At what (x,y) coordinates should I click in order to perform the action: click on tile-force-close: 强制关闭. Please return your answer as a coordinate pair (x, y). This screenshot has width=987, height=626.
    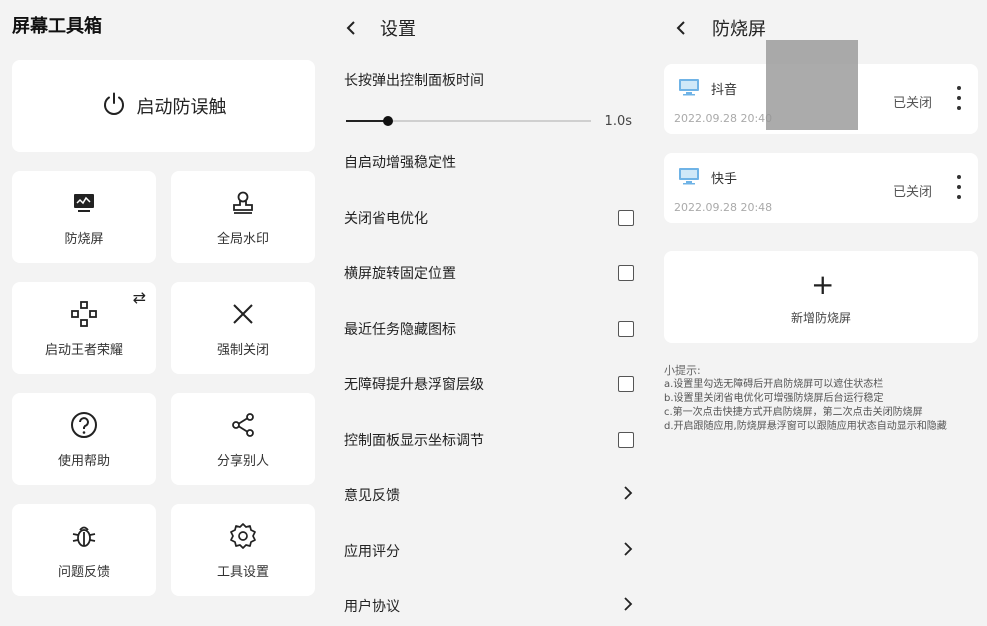
    Looking at the image, I should click on (243, 328).